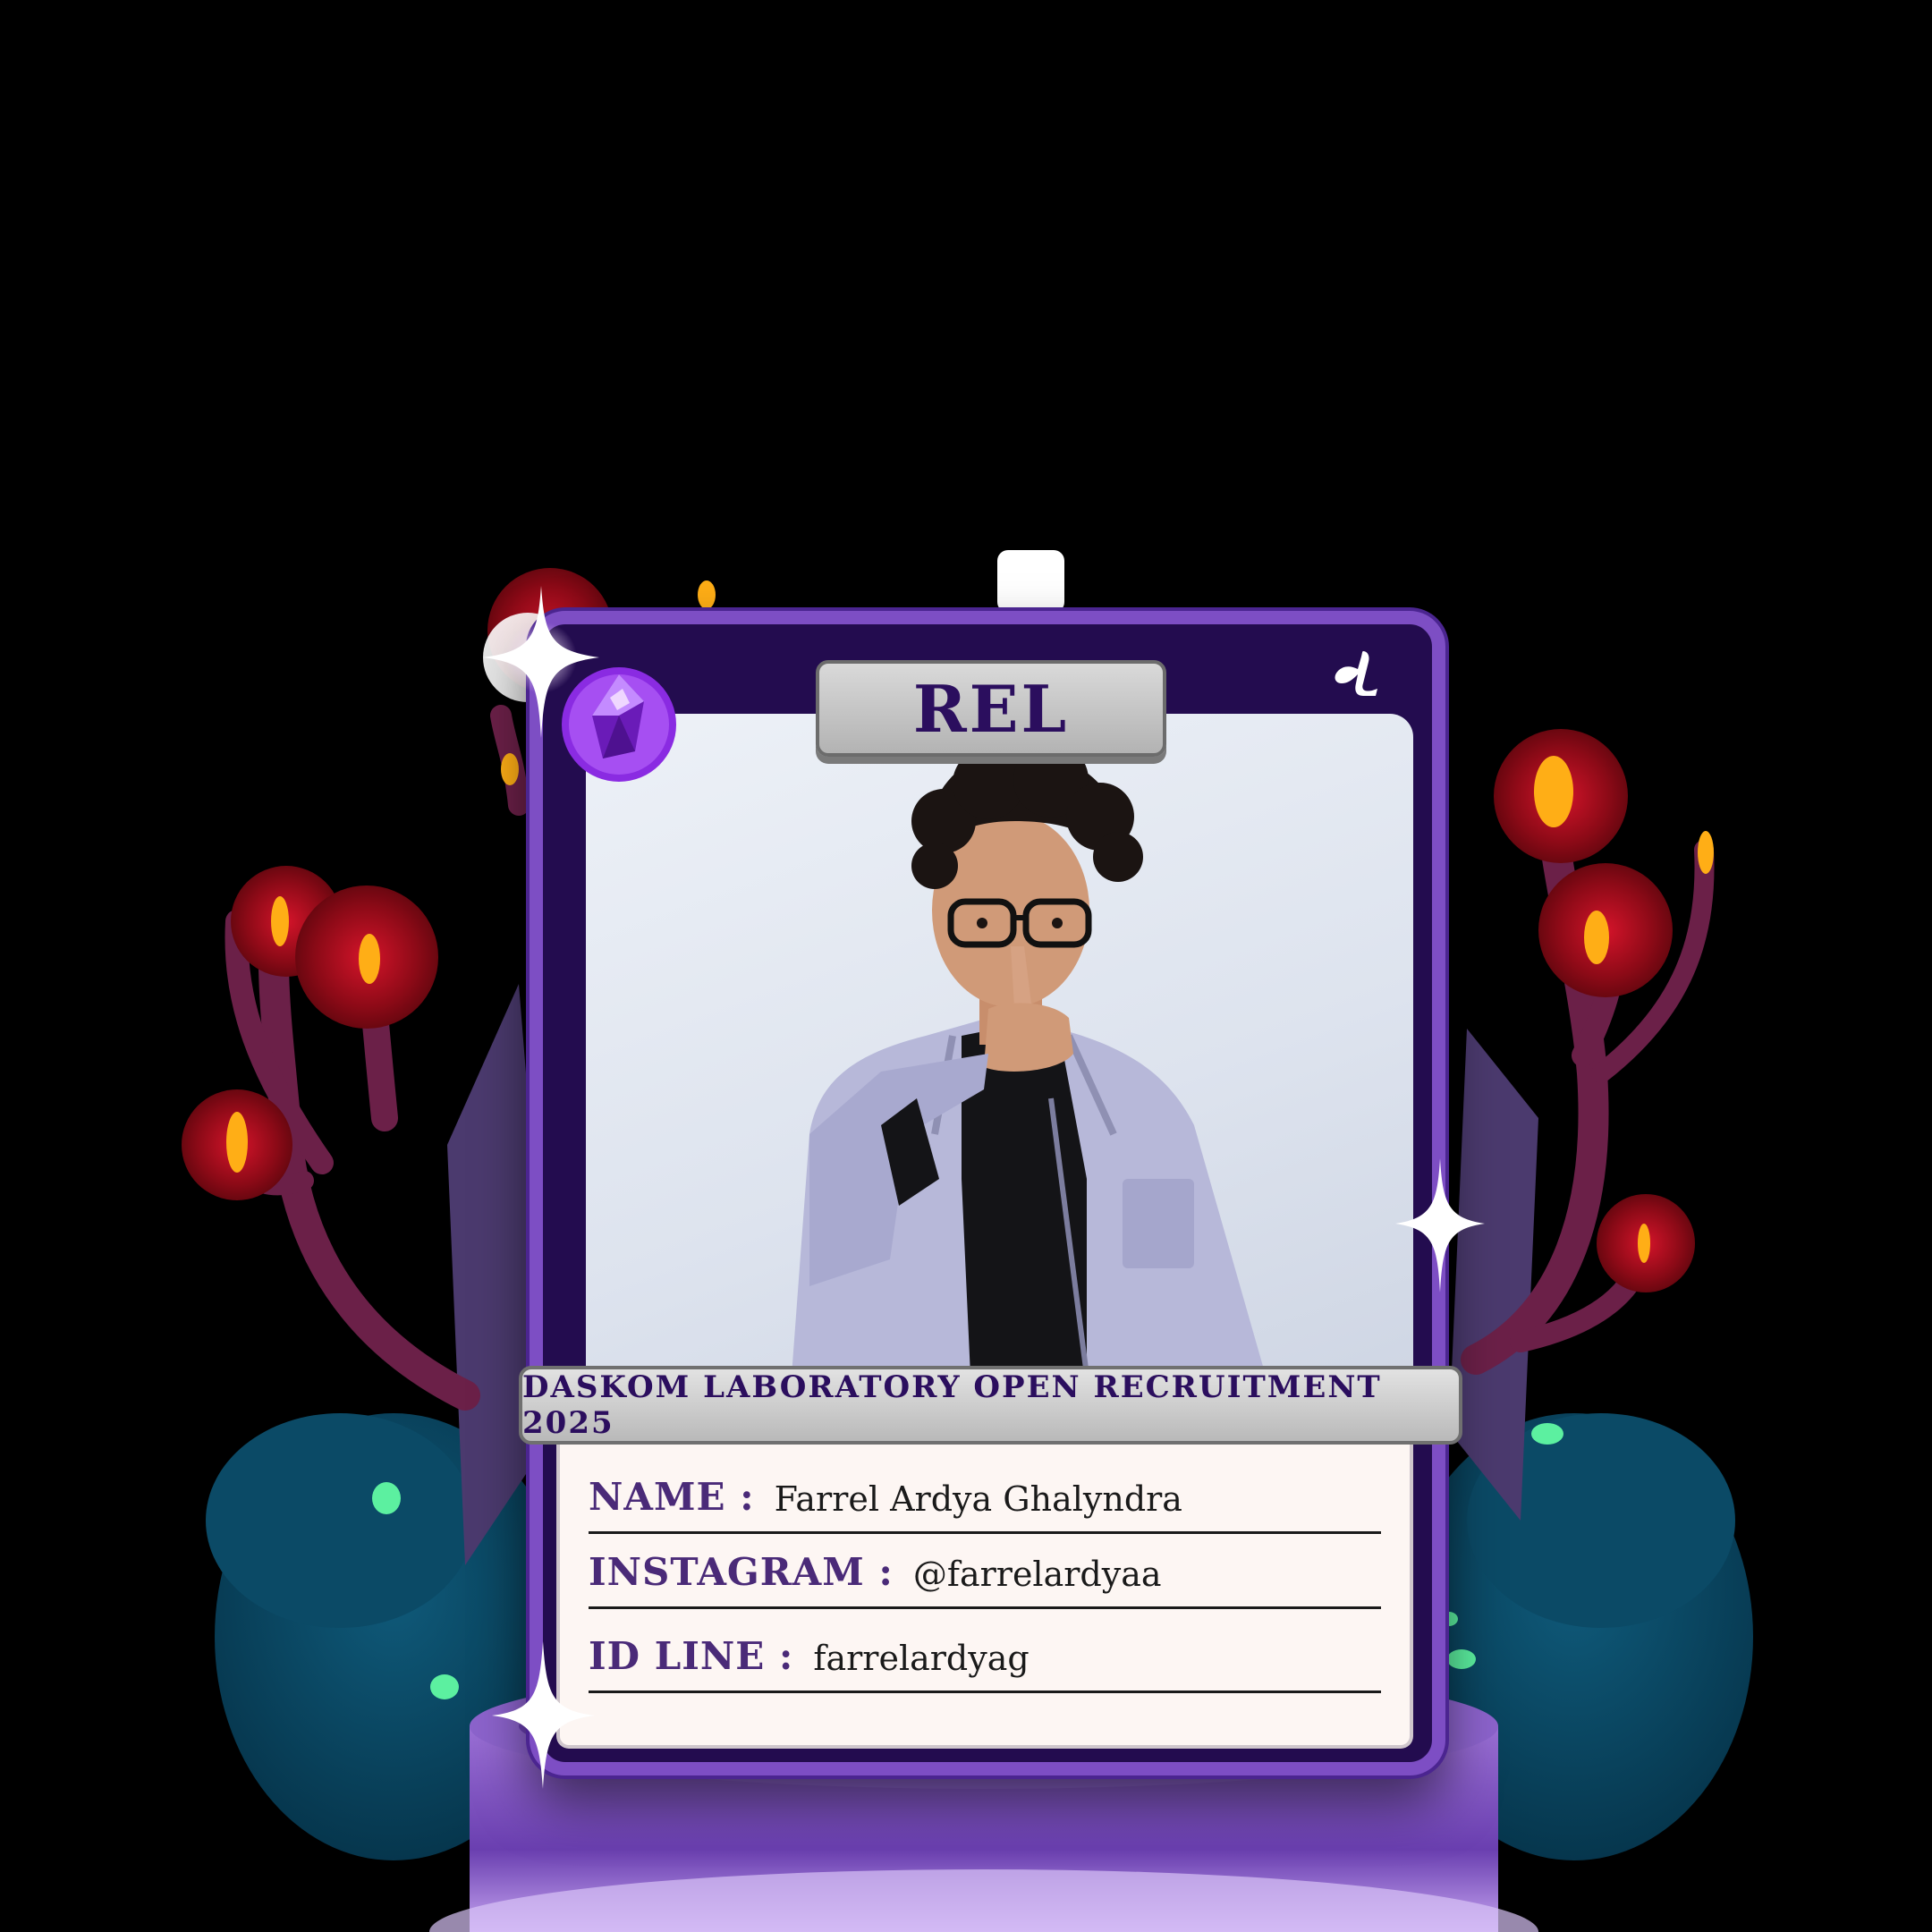 This screenshot has width=1932, height=1932. I want to click on instagram-label: INSTAGRAM :, so click(741, 1572).